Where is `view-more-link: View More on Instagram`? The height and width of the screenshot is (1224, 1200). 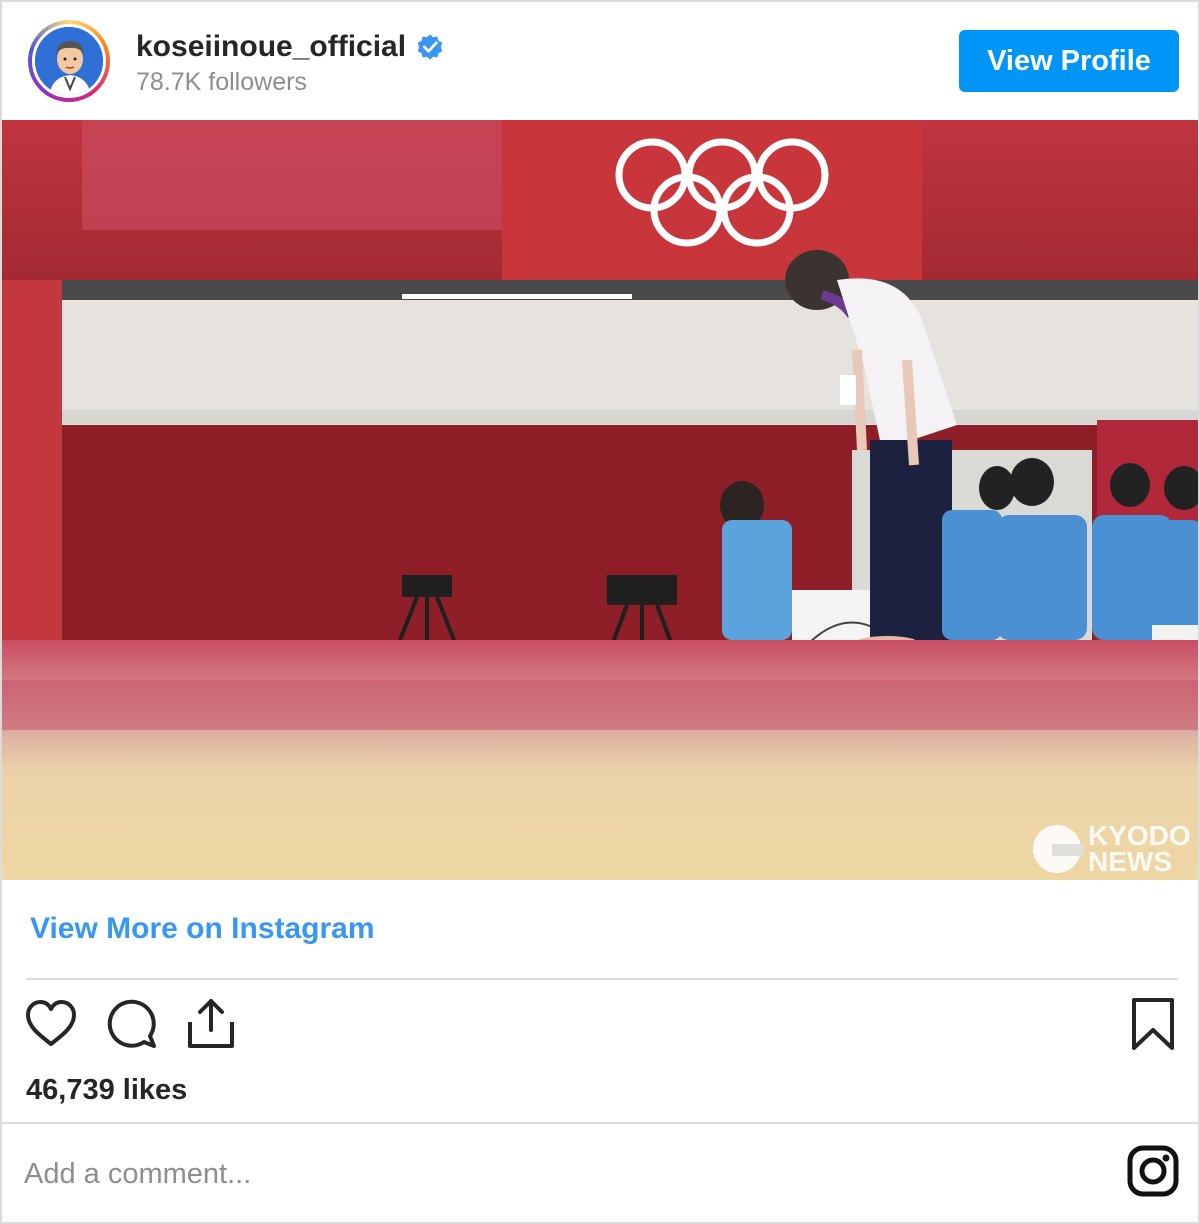 view-more-link: View More on Instagram is located at coordinates (202, 929).